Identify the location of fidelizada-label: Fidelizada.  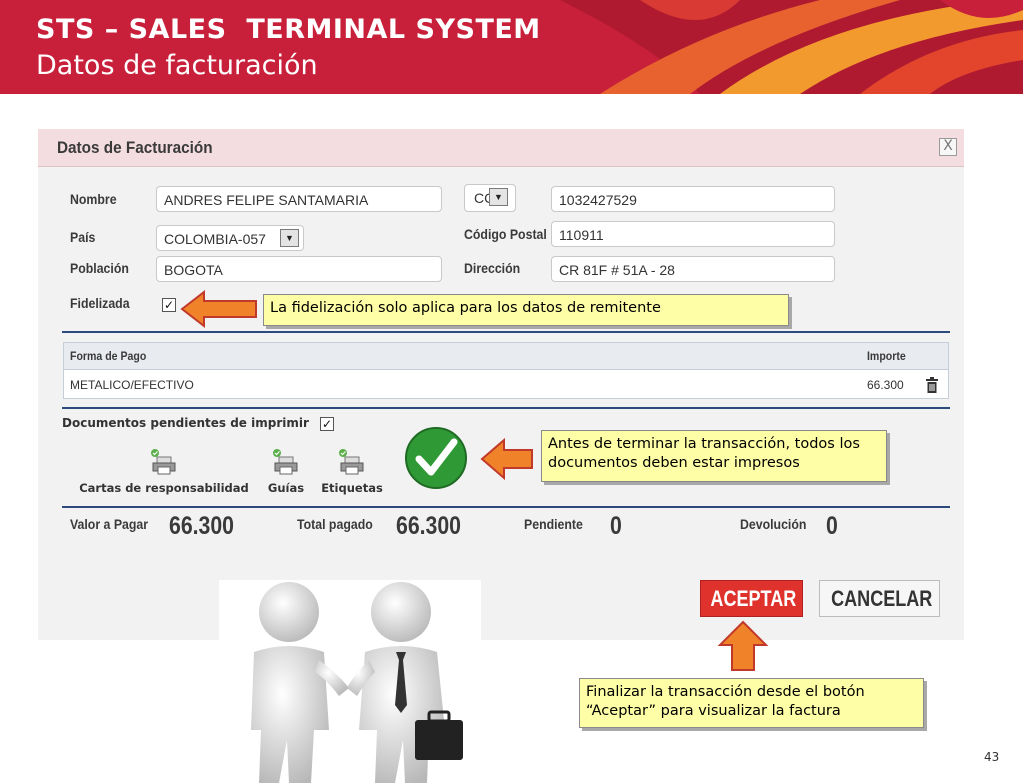
(100, 303).